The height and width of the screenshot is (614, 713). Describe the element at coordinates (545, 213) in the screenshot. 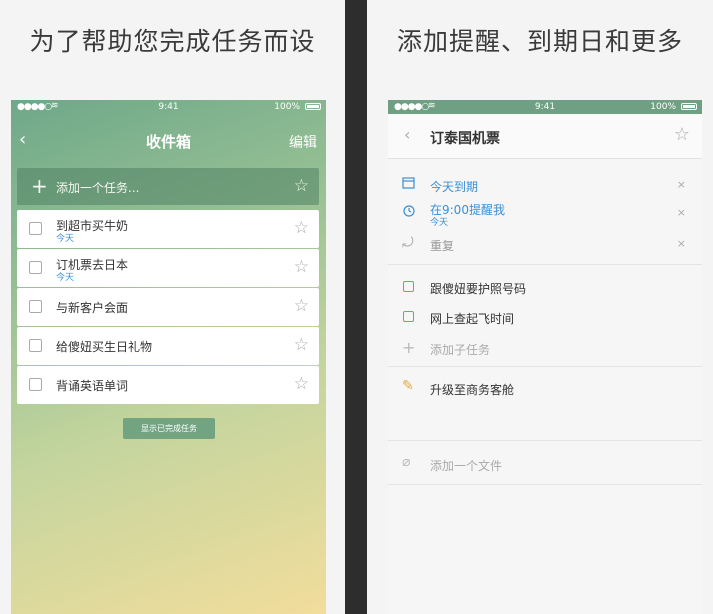

I see `reminder-row: 在9:00提醒我 今天 ×` at that location.